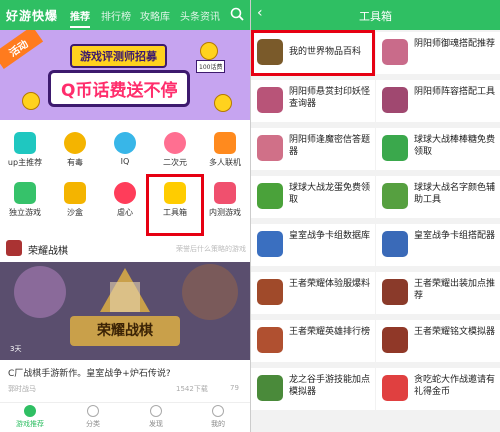  Describe the element at coordinates (218, 411) in the screenshot. I see `user-icon` at that location.